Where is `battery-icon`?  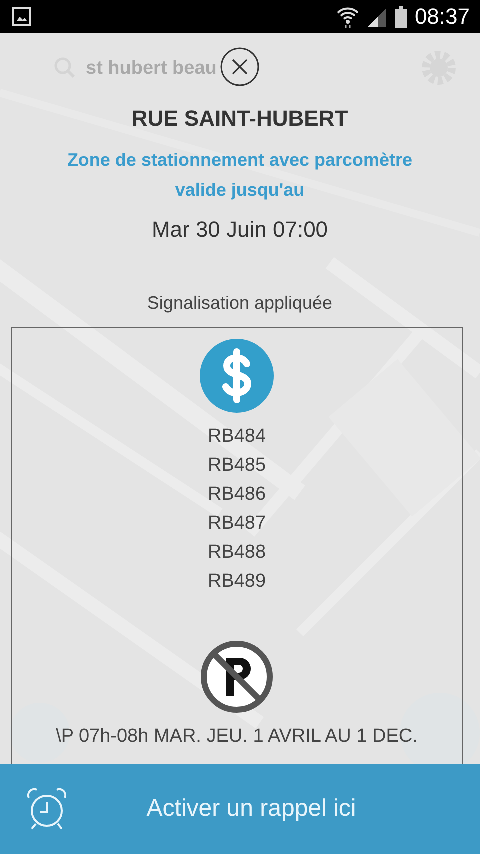 battery-icon is located at coordinates (400, 17).